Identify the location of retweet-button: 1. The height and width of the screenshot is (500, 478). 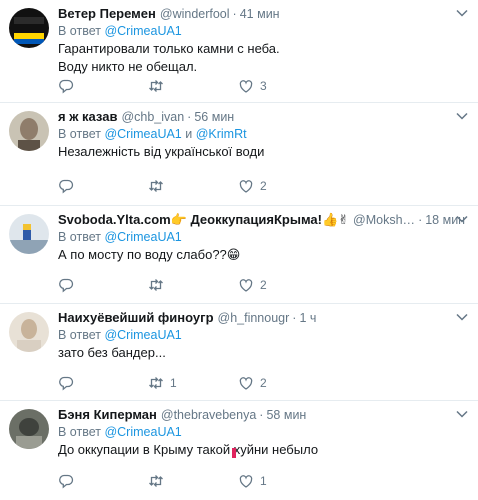
(193, 383).